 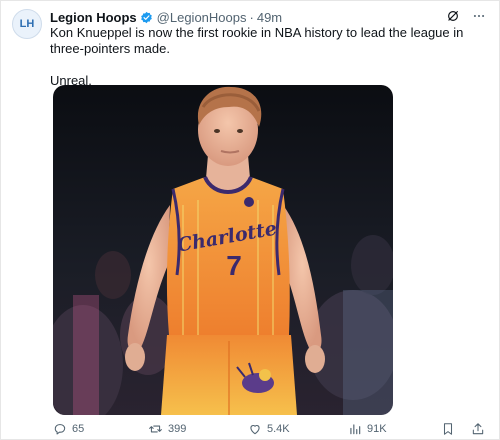 What do you see at coordinates (234, 265) in the screenshot?
I see `jersey-number: 7` at bounding box center [234, 265].